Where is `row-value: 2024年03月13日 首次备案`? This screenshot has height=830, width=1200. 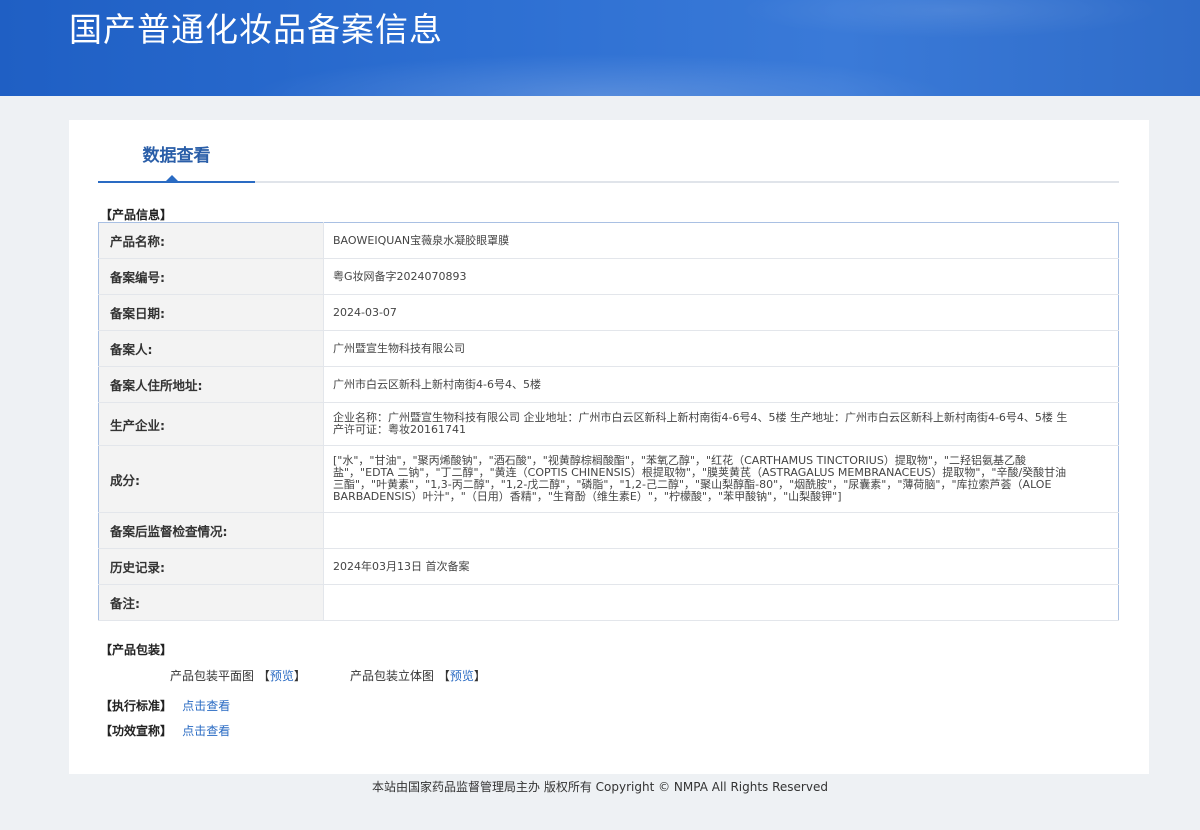 row-value: 2024年03月13日 首次备案 is located at coordinates (721, 566).